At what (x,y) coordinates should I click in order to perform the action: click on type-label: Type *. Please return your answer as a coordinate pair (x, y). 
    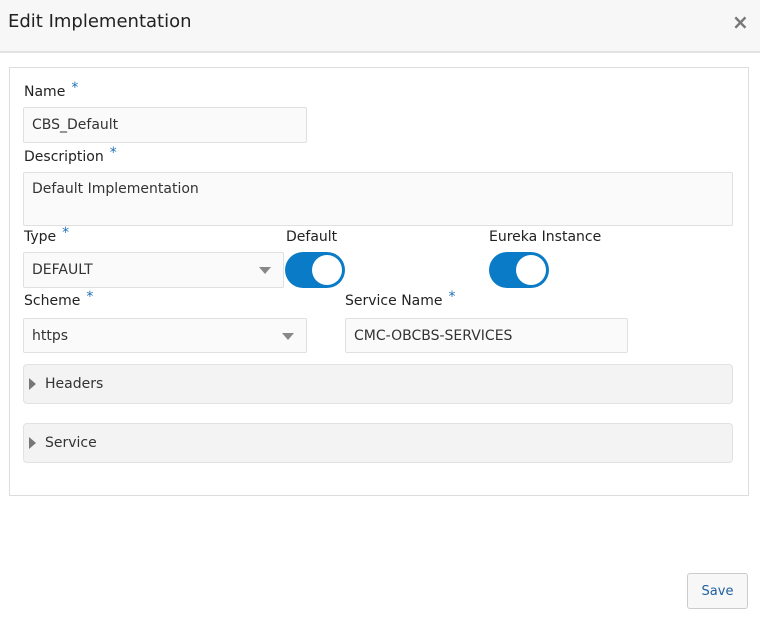
    Looking at the image, I should click on (46, 235).